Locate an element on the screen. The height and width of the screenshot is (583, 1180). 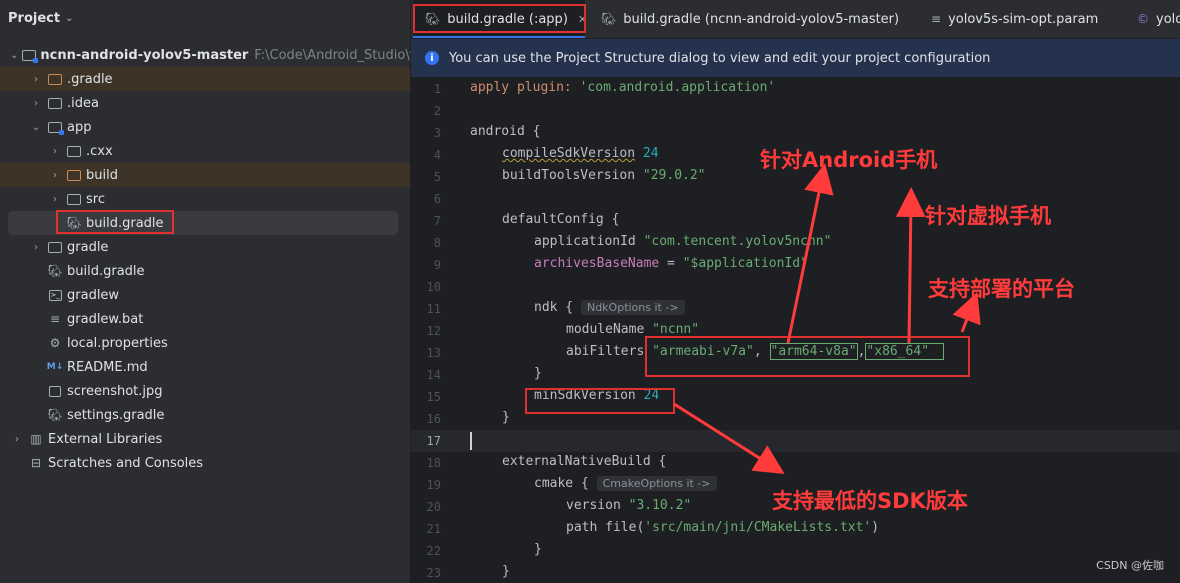
arrow-min-sdk is located at coordinates (729, 438).